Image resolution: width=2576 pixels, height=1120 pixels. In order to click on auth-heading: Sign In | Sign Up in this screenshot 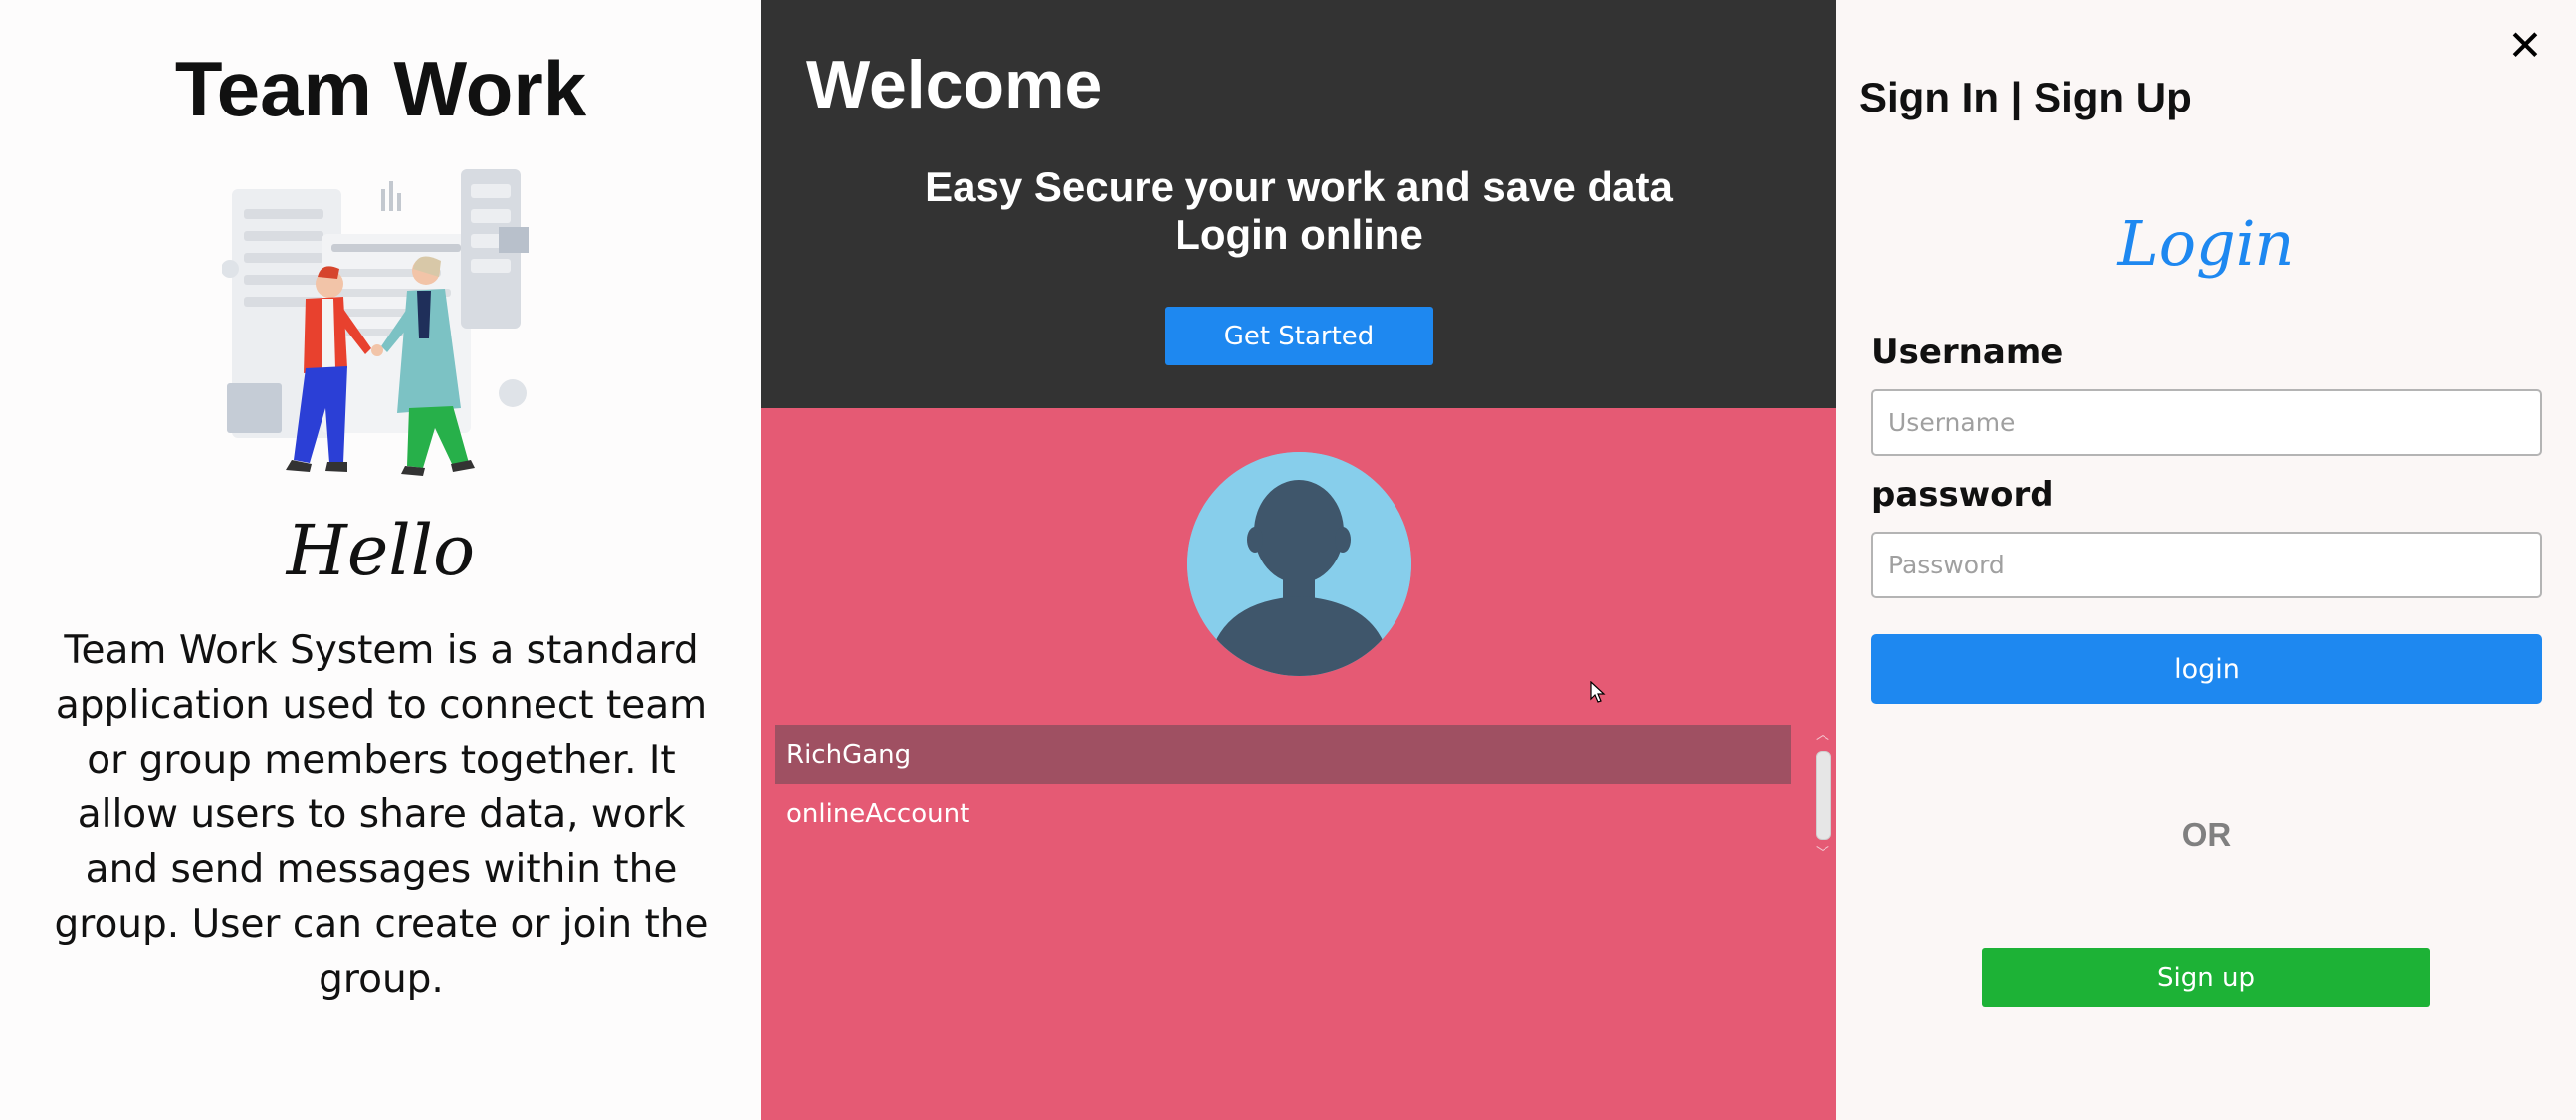, I will do `click(2025, 97)`.